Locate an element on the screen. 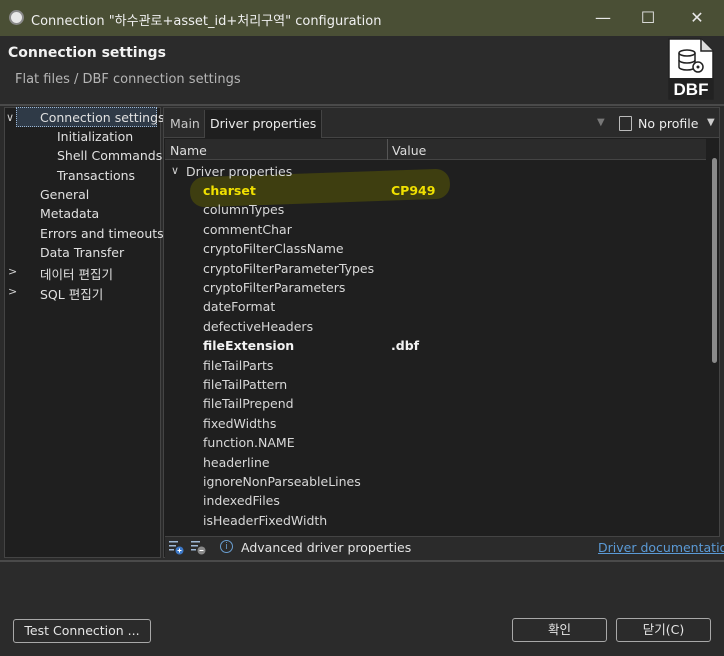 Image resolution: width=724 pixels, height=656 pixels. close-window-button: ✕ is located at coordinates (697, 18).